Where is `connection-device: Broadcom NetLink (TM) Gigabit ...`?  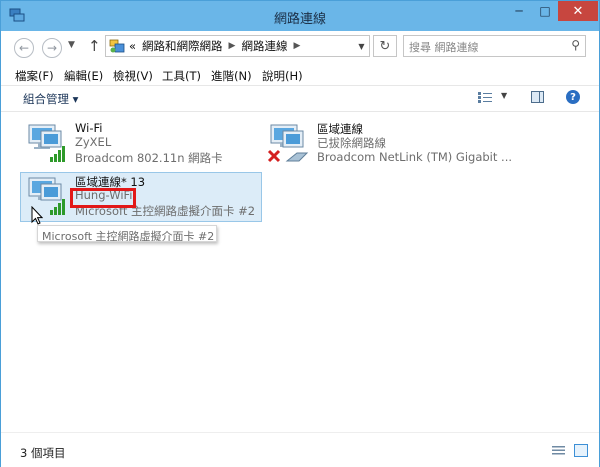 connection-device: Broadcom NetLink (TM) Gigabit ... is located at coordinates (415, 157).